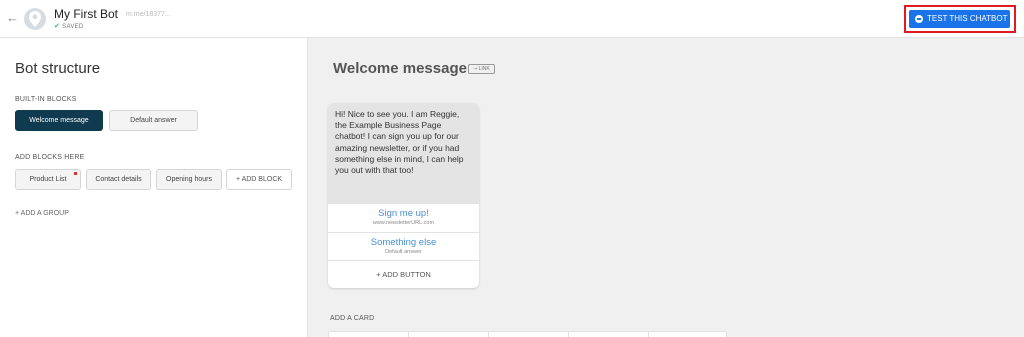 The image size is (1024, 337). What do you see at coordinates (86, 14) in the screenshot?
I see `bot-name: My First Bot` at bounding box center [86, 14].